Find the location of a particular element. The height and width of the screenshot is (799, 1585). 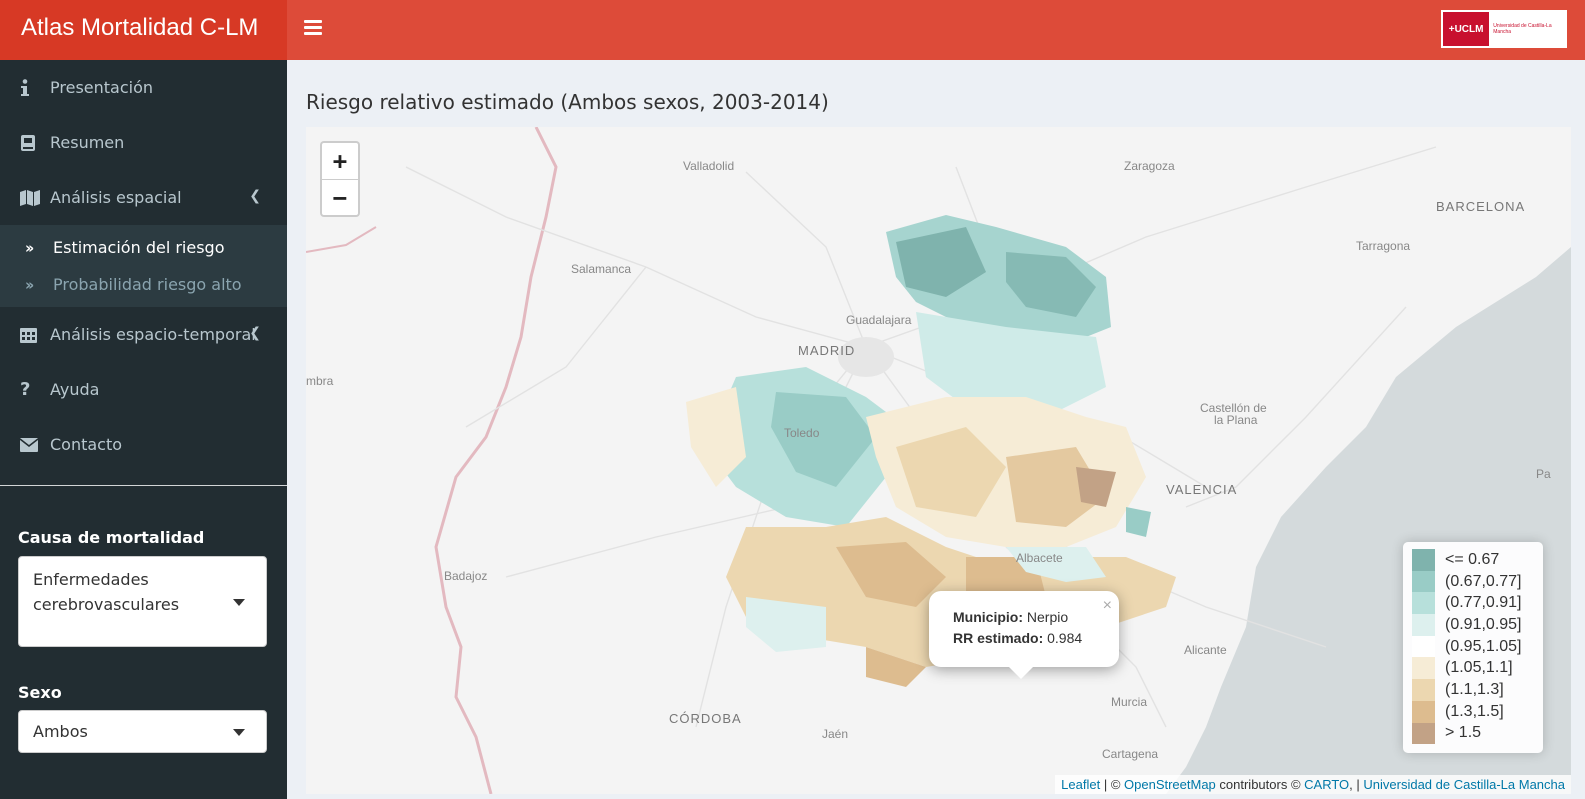

map-label-valladolid: Valladolid is located at coordinates (709, 166).